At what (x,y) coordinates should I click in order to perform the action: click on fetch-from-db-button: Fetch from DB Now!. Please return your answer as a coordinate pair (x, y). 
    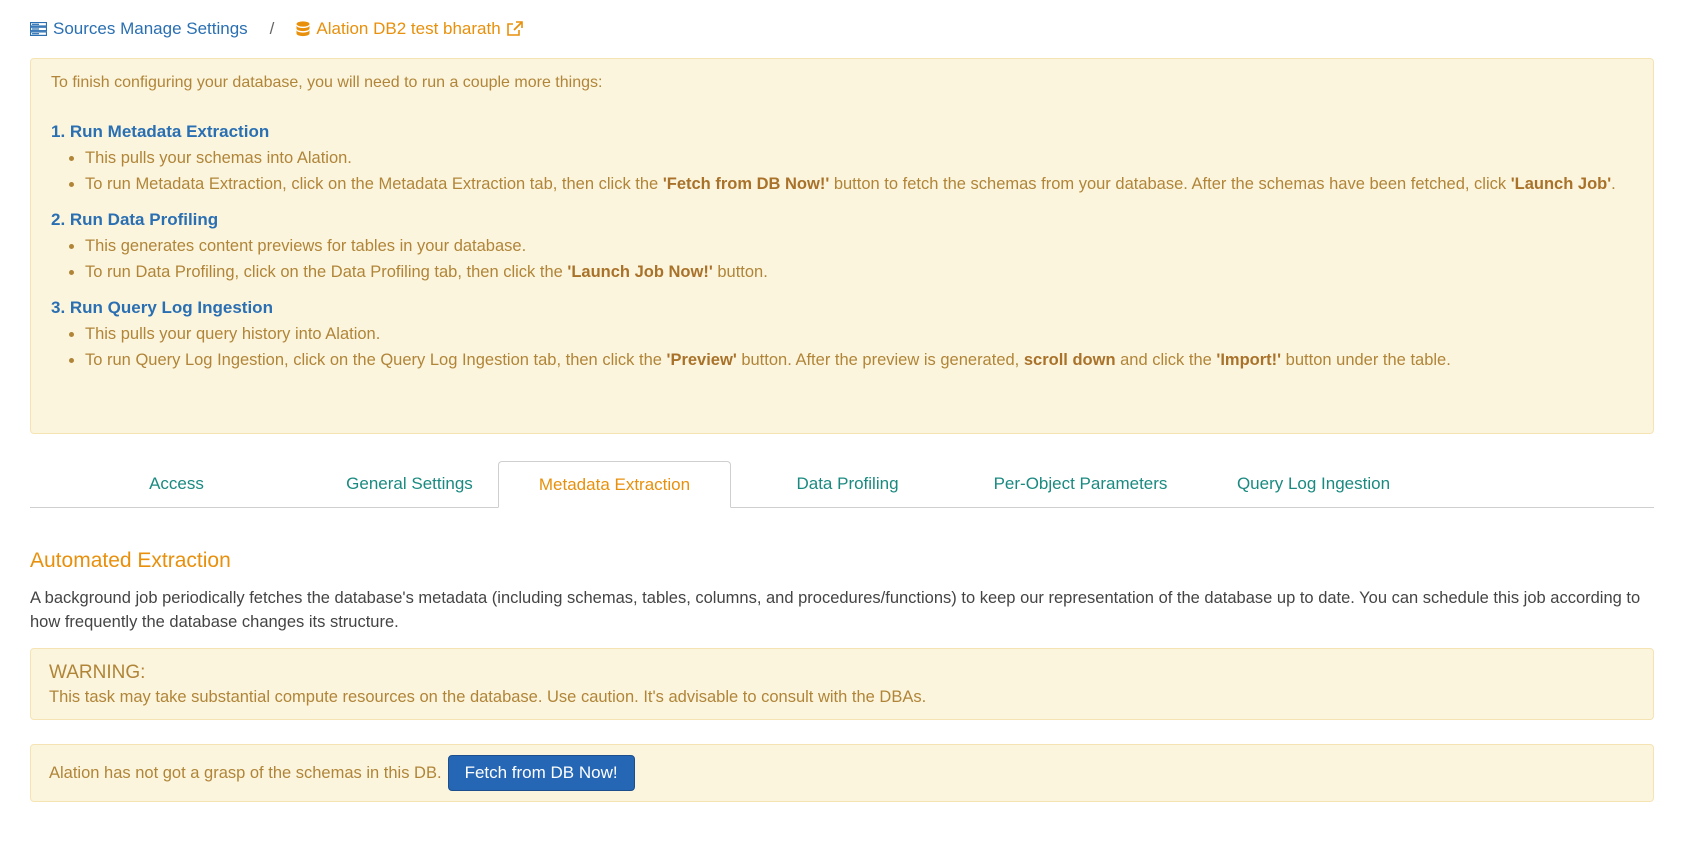
    Looking at the image, I should click on (541, 773).